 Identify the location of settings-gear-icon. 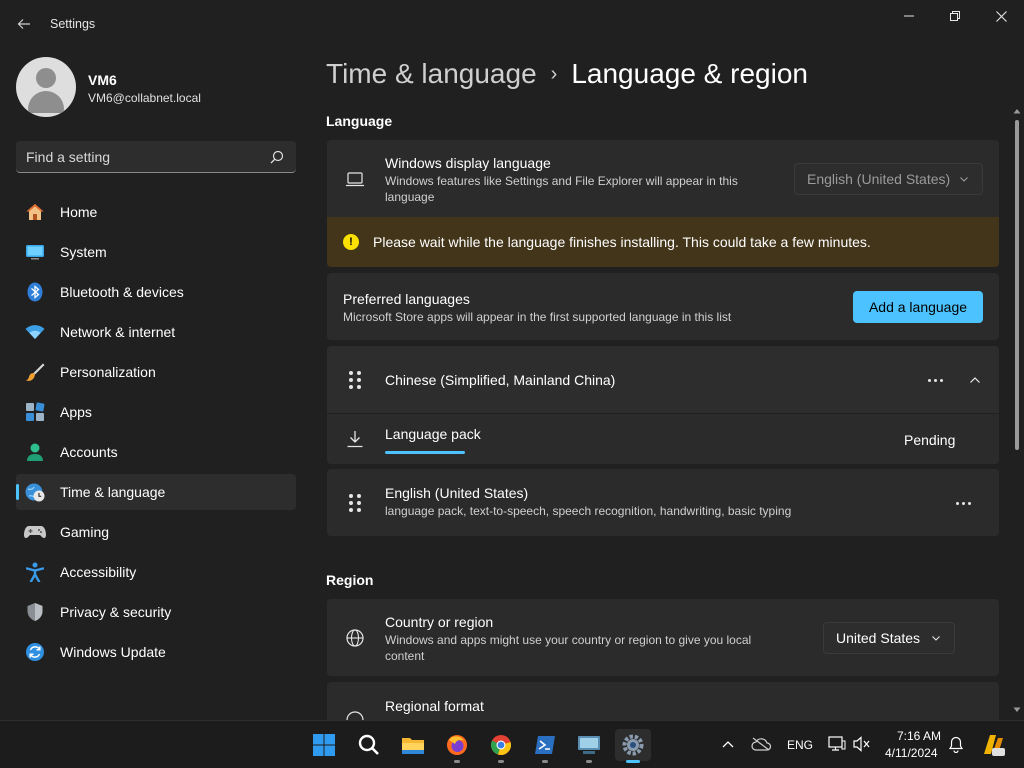
(633, 745).